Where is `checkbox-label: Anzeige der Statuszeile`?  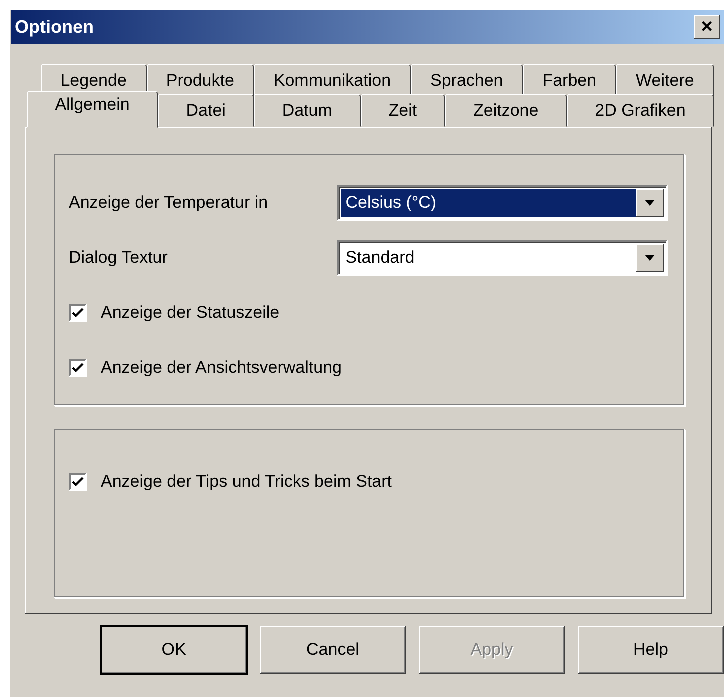
checkbox-label: Anzeige der Statuszeile is located at coordinates (190, 313).